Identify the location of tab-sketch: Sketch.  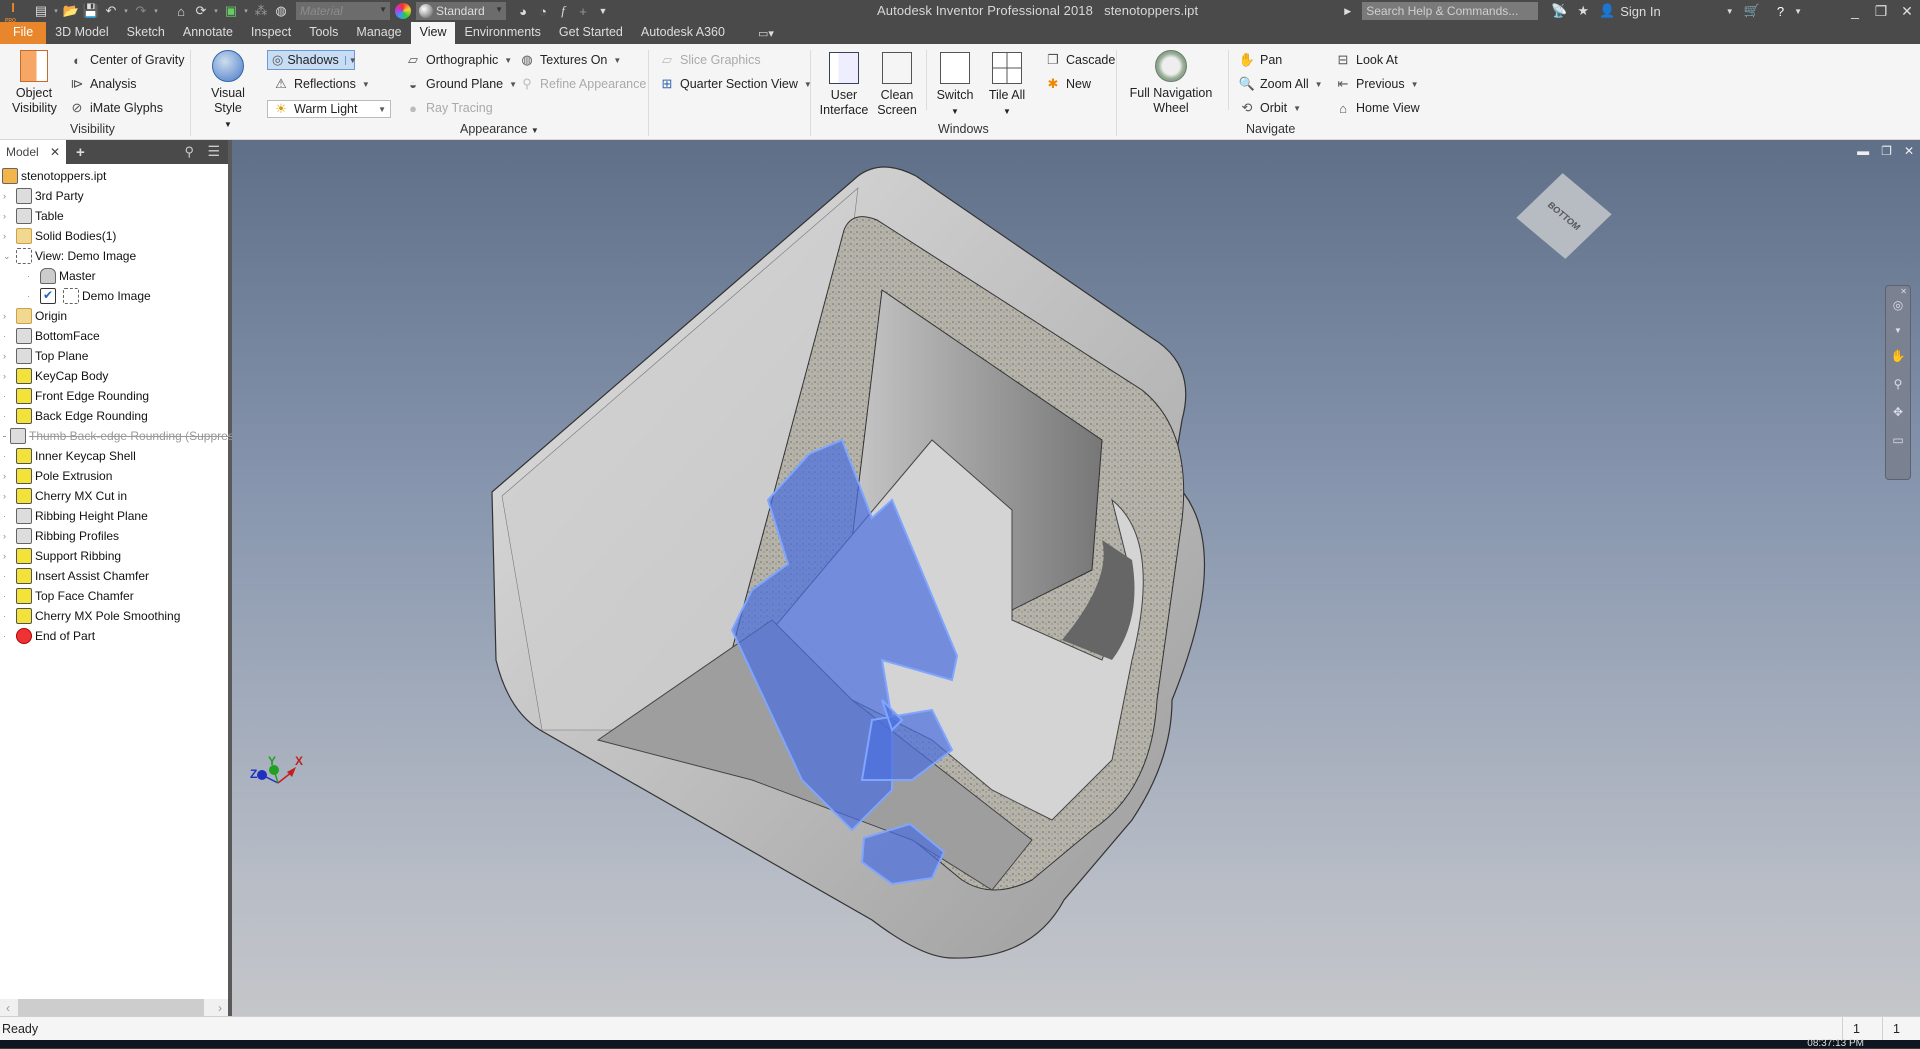
(146, 33).